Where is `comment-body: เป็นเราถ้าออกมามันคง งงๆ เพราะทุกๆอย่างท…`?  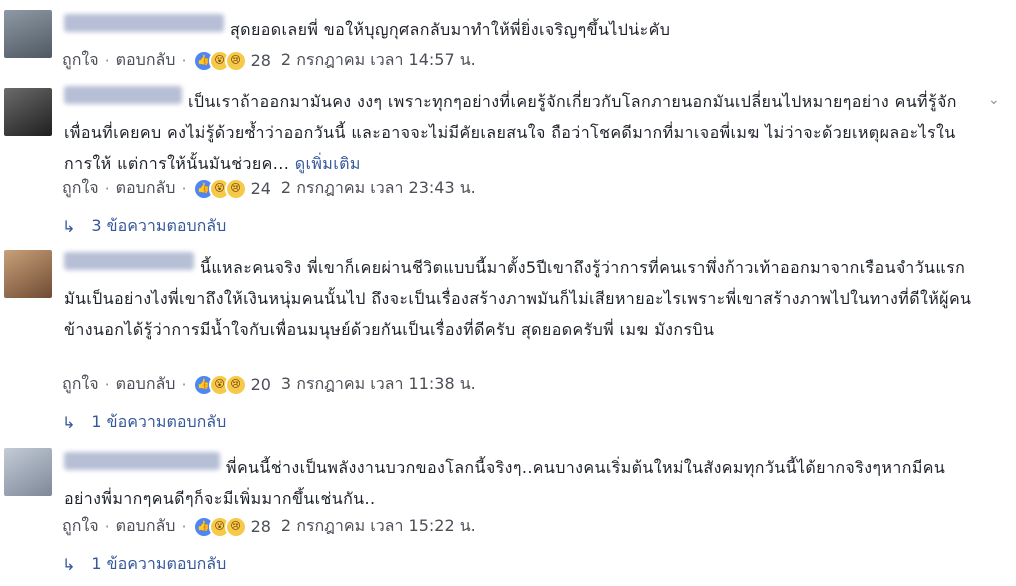
comment-body: เป็นเราถ้าออกมามันคง งงๆ เพราะทุกๆอย่างท… is located at coordinates (522, 132).